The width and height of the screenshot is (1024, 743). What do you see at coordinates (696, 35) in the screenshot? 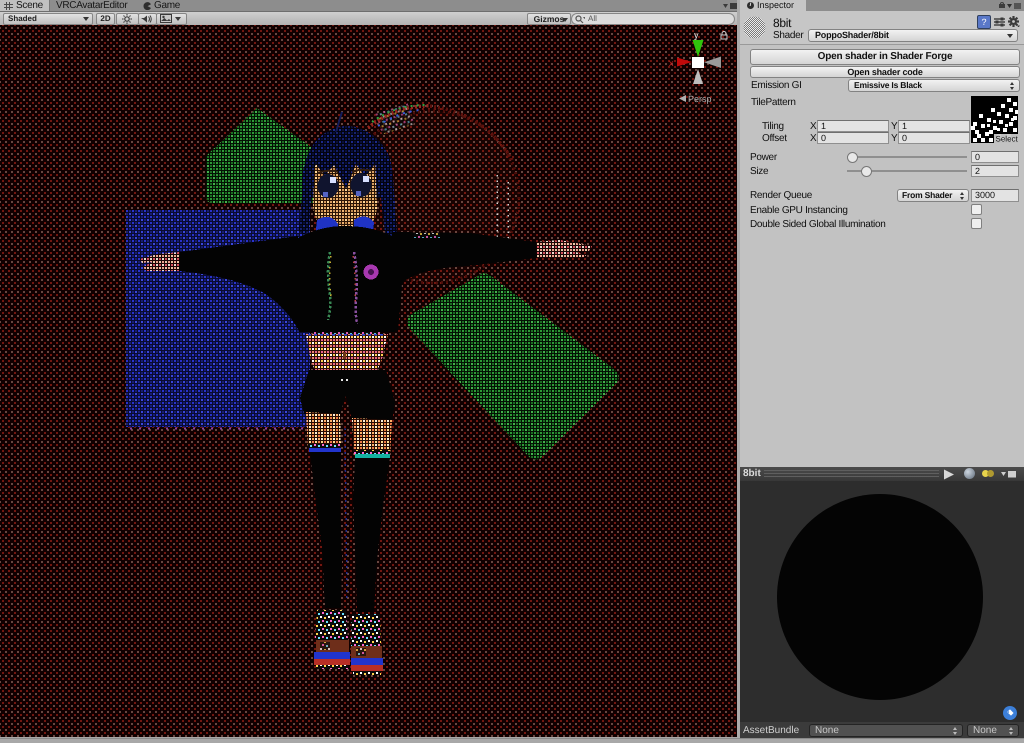
I see `svg-text: y` at bounding box center [696, 35].